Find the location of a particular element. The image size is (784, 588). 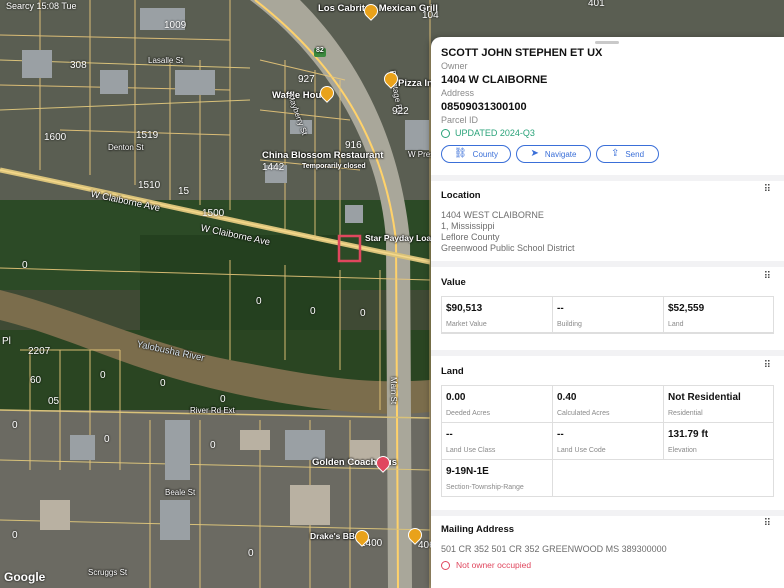

parcel-number: 1600 is located at coordinates (55, 137).